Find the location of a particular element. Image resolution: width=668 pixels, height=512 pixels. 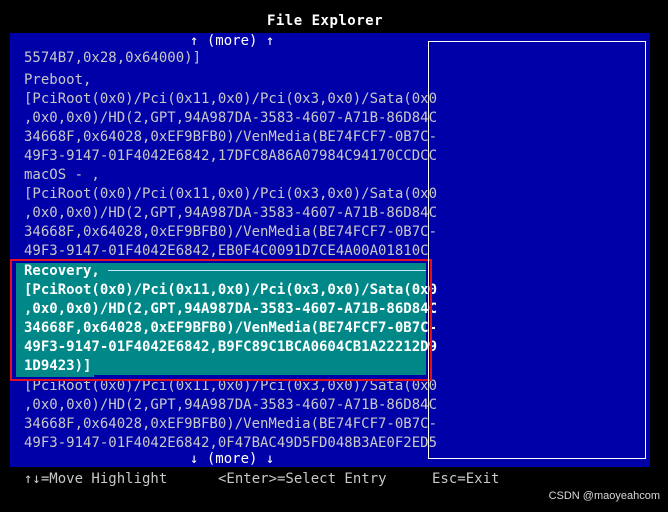

exit-hint: Esc=Exit is located at coordinates (466, 479).